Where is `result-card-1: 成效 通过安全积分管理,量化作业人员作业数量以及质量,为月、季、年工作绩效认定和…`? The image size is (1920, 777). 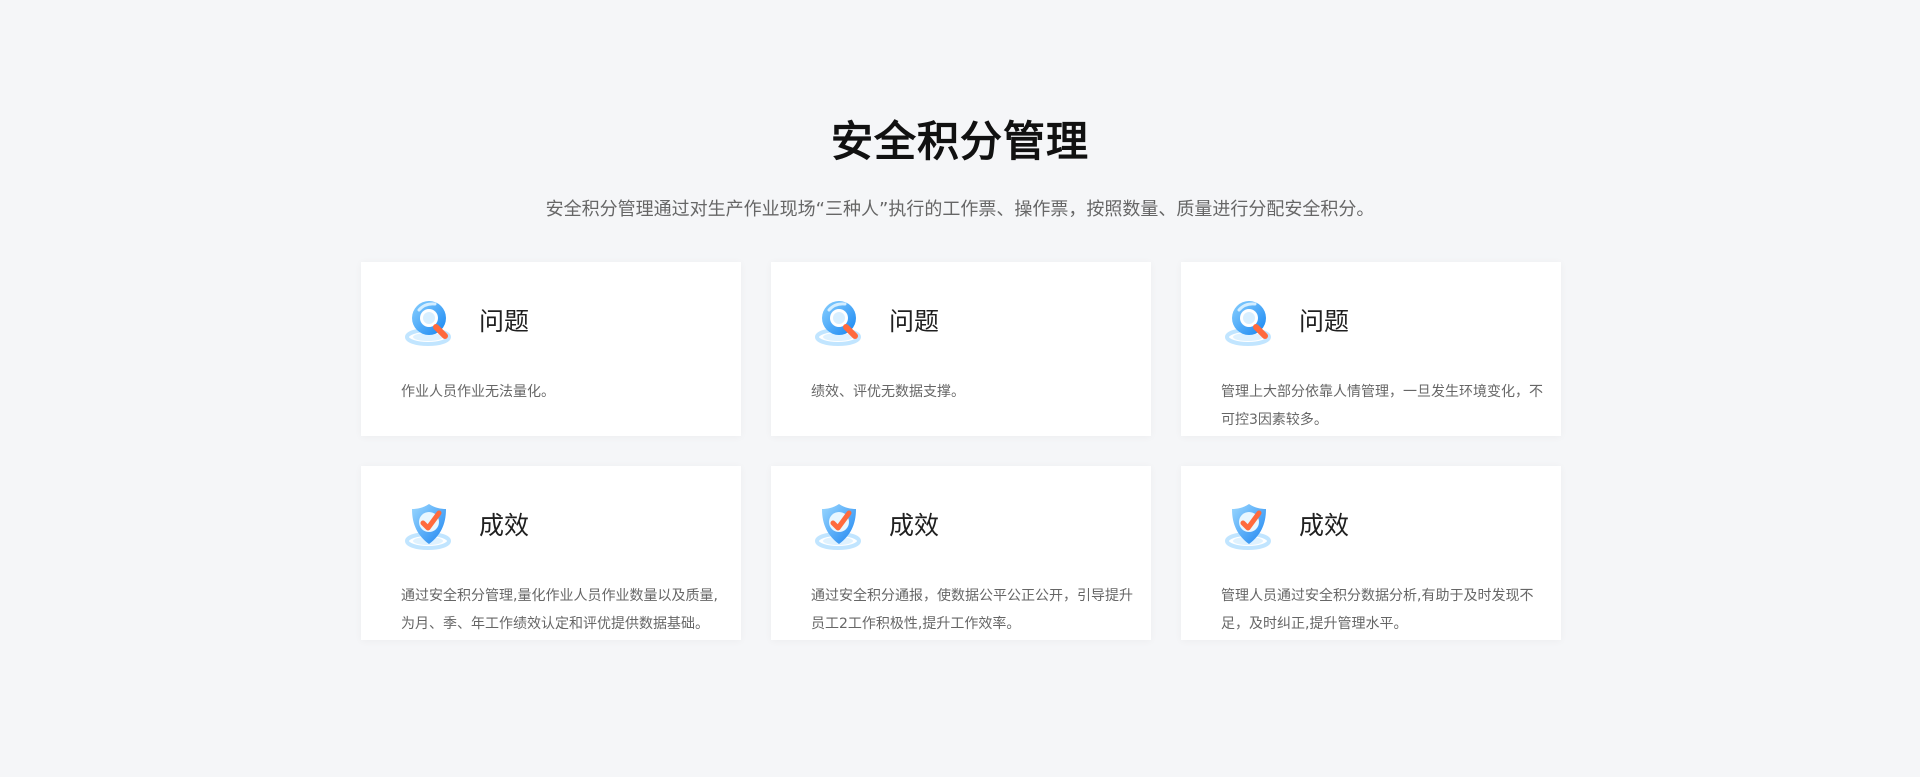 result-card-1: 成效 通过安全积分管理,量化作业人员作业数量以及质量,为月、季、年工作绩效认定和… is located at coordinates (551, 553).